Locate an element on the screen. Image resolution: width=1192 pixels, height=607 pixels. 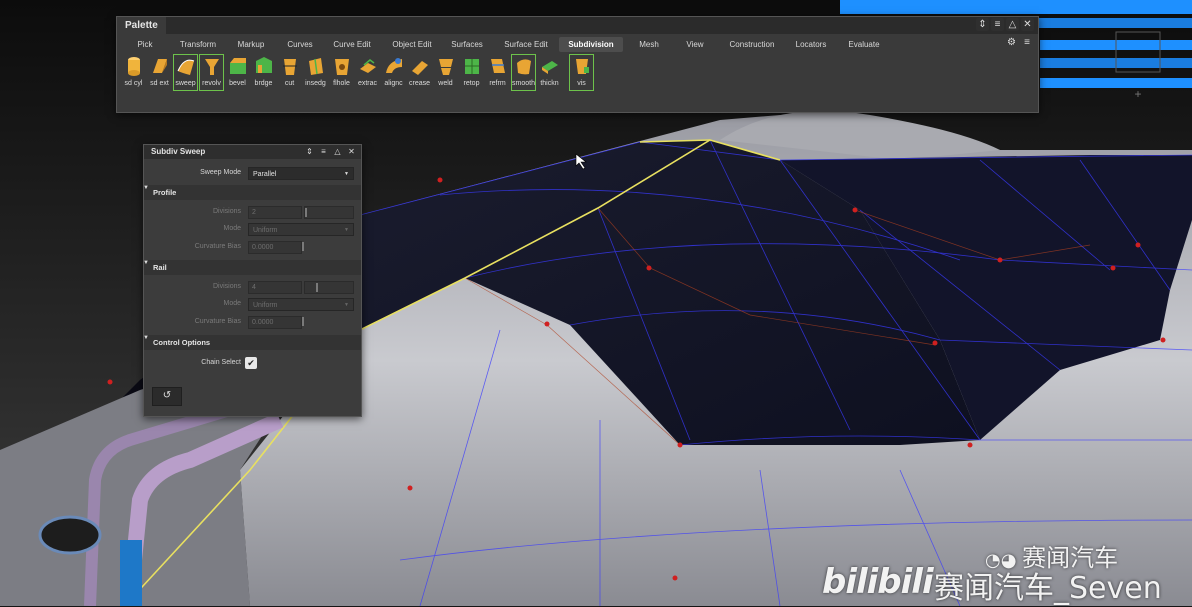
profile-mode-dropdown: Uniform is located at coordinates (301, 230).